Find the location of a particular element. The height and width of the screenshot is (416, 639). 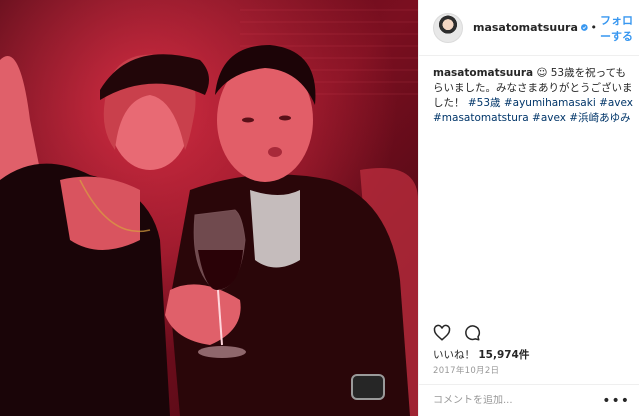

avatar is located at coordinates (448, 27).